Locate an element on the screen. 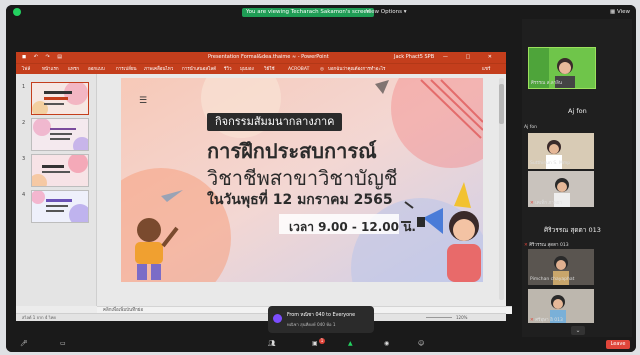 This screenshot has height=355, width=640. thumb-number: 1 is located at coordinates (24, 87).